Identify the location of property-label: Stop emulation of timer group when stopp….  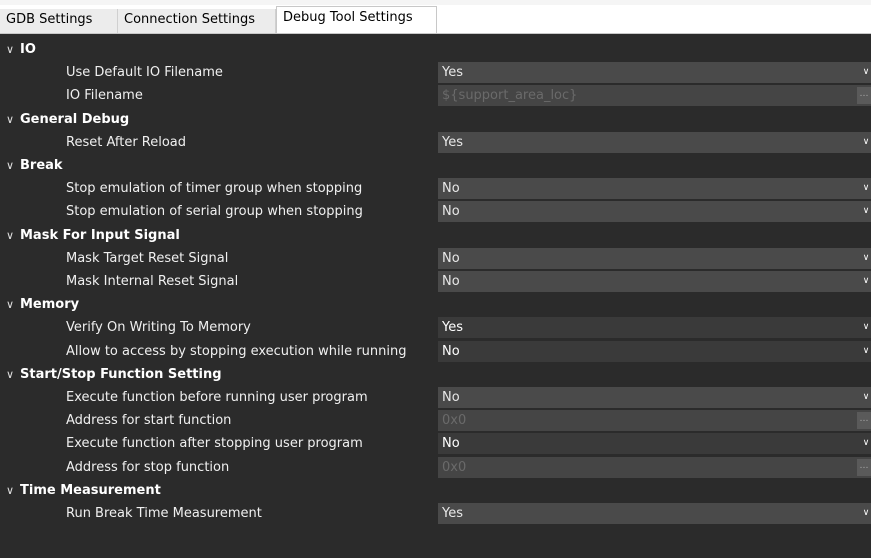
(214, 188).